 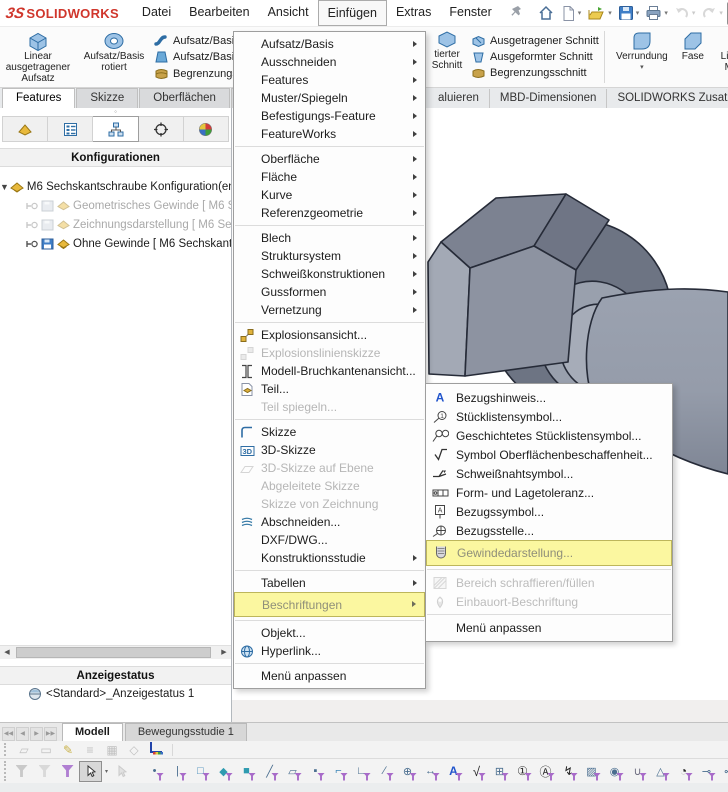 What do you see at coordinates (329, 432) in the screenshot?
I see `menu-item-skizze: Skizze` at bounding box center [329, 432].